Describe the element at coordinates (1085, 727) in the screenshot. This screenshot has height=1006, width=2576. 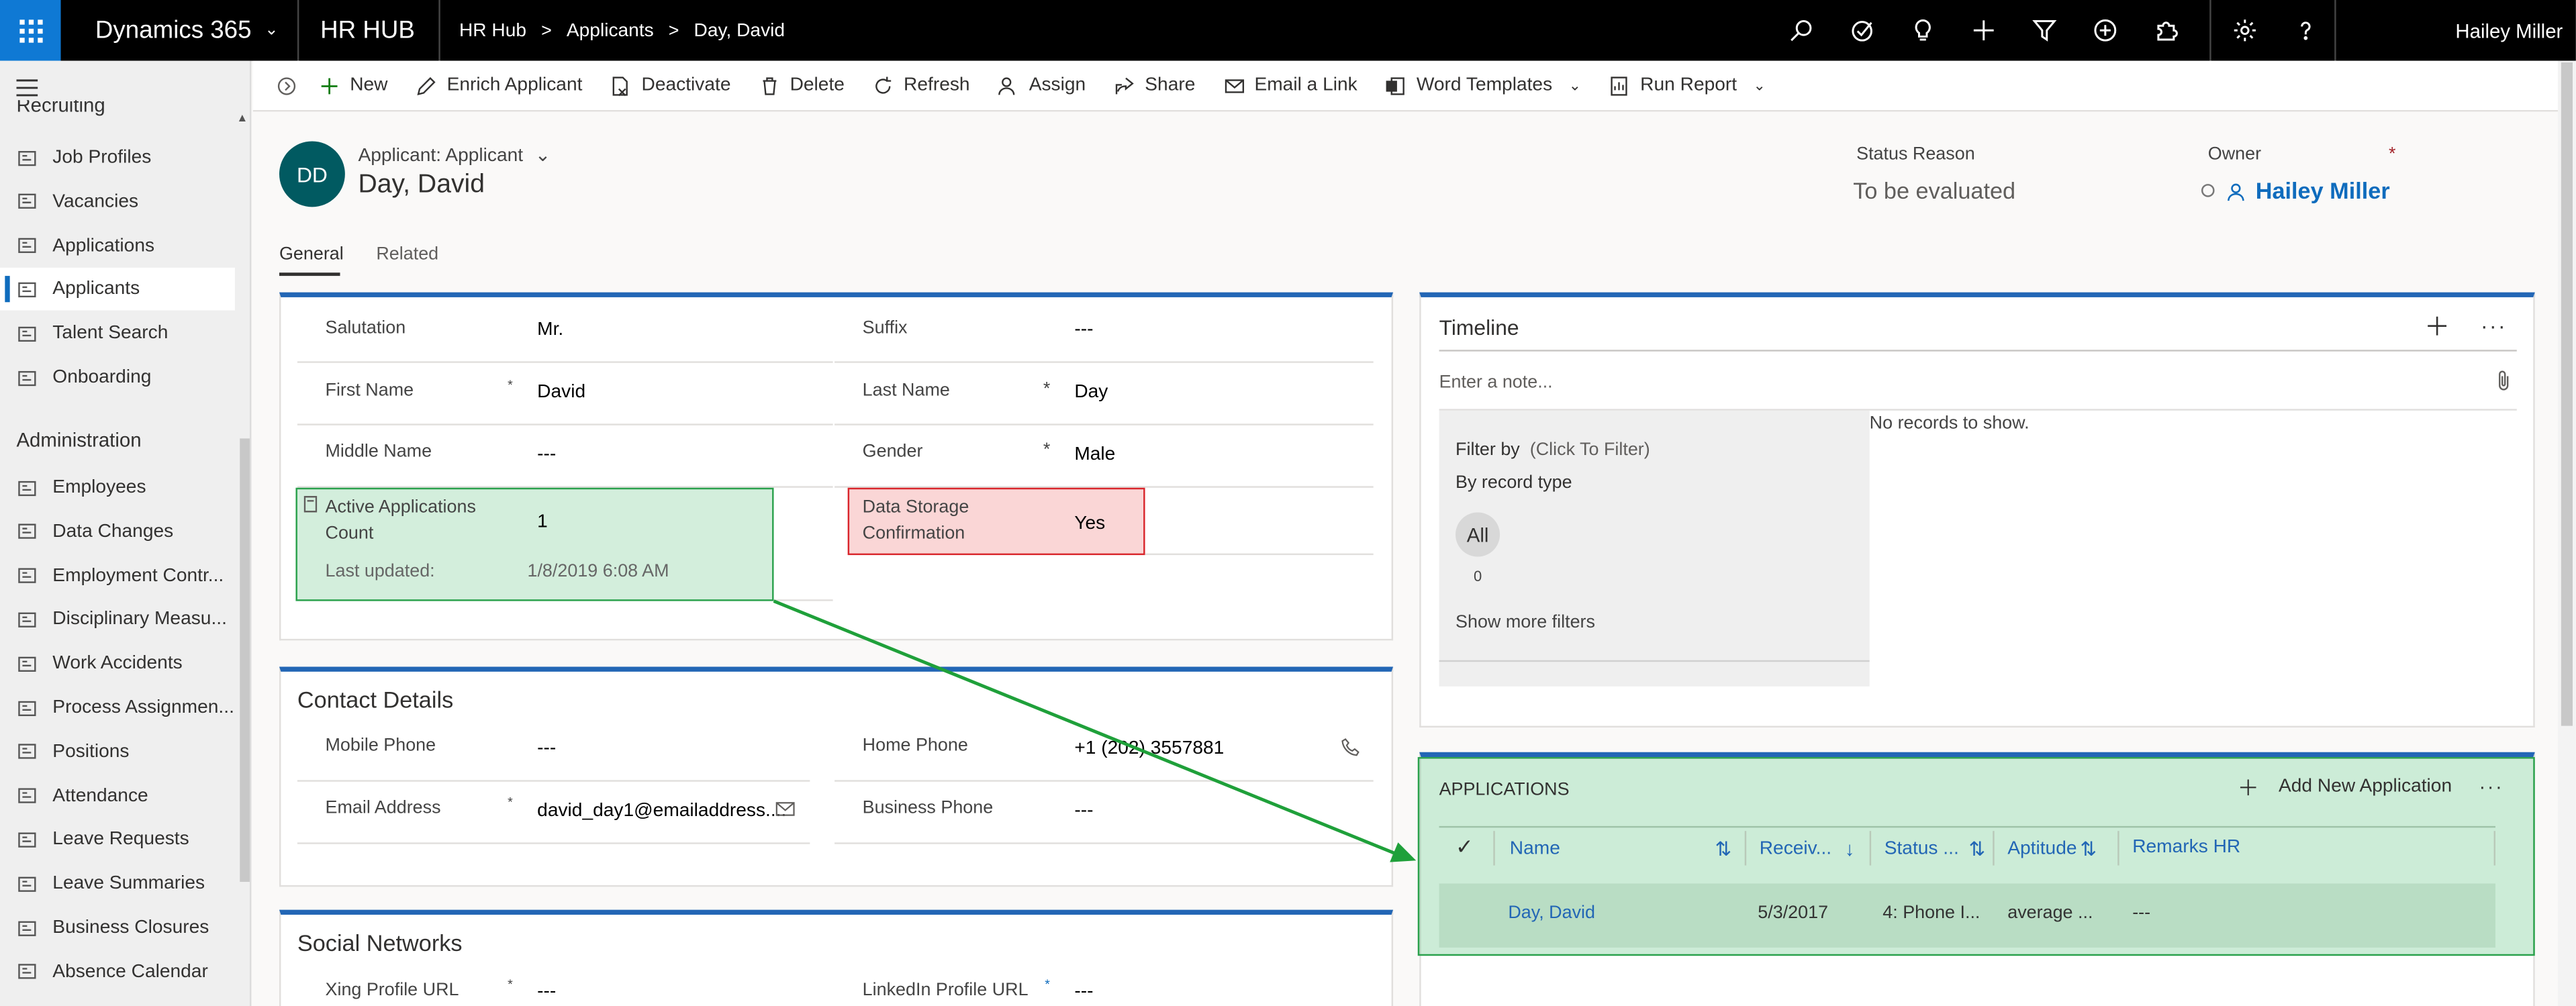
I see `annotation-arrow-line` at that location.